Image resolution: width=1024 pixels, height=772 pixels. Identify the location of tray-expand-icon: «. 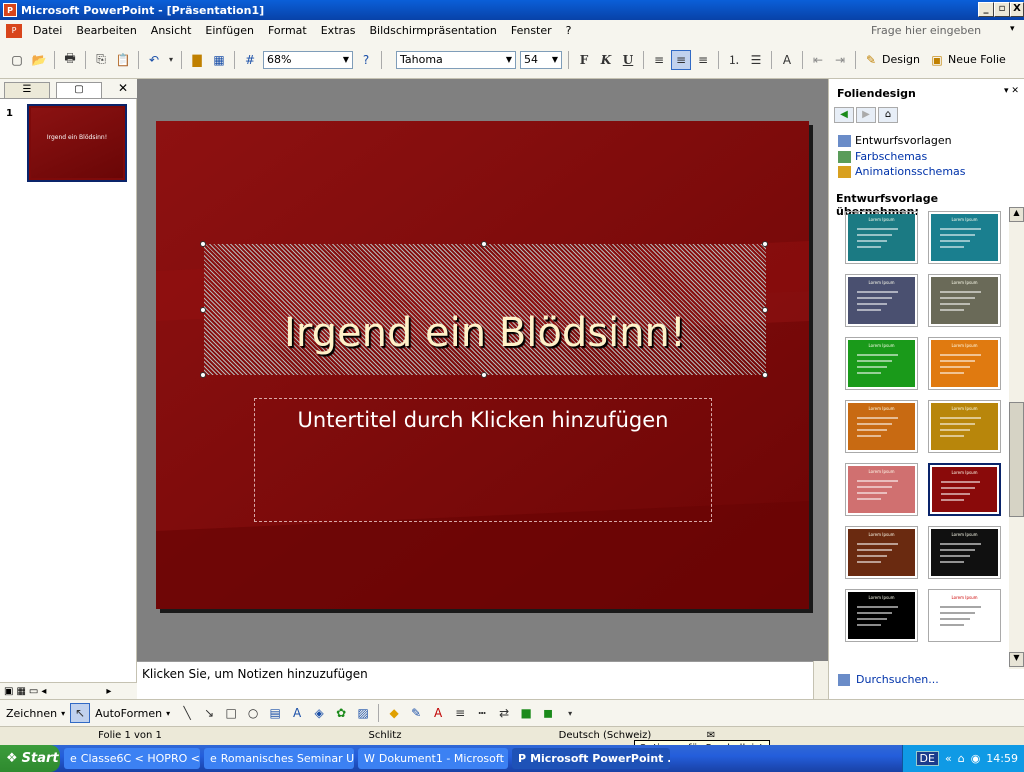
(948, 758).